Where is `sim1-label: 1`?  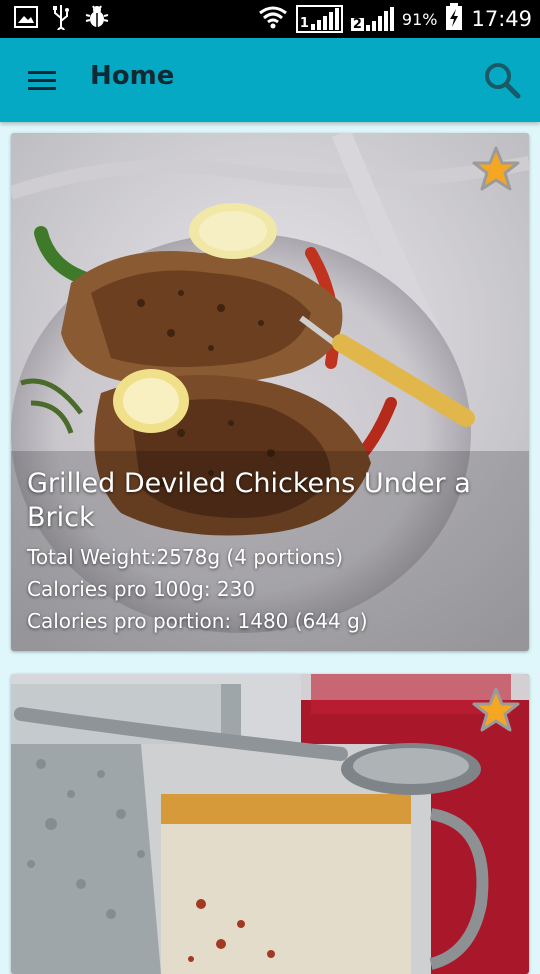 sim1-label: 1 is located at coordinates (304, 23).